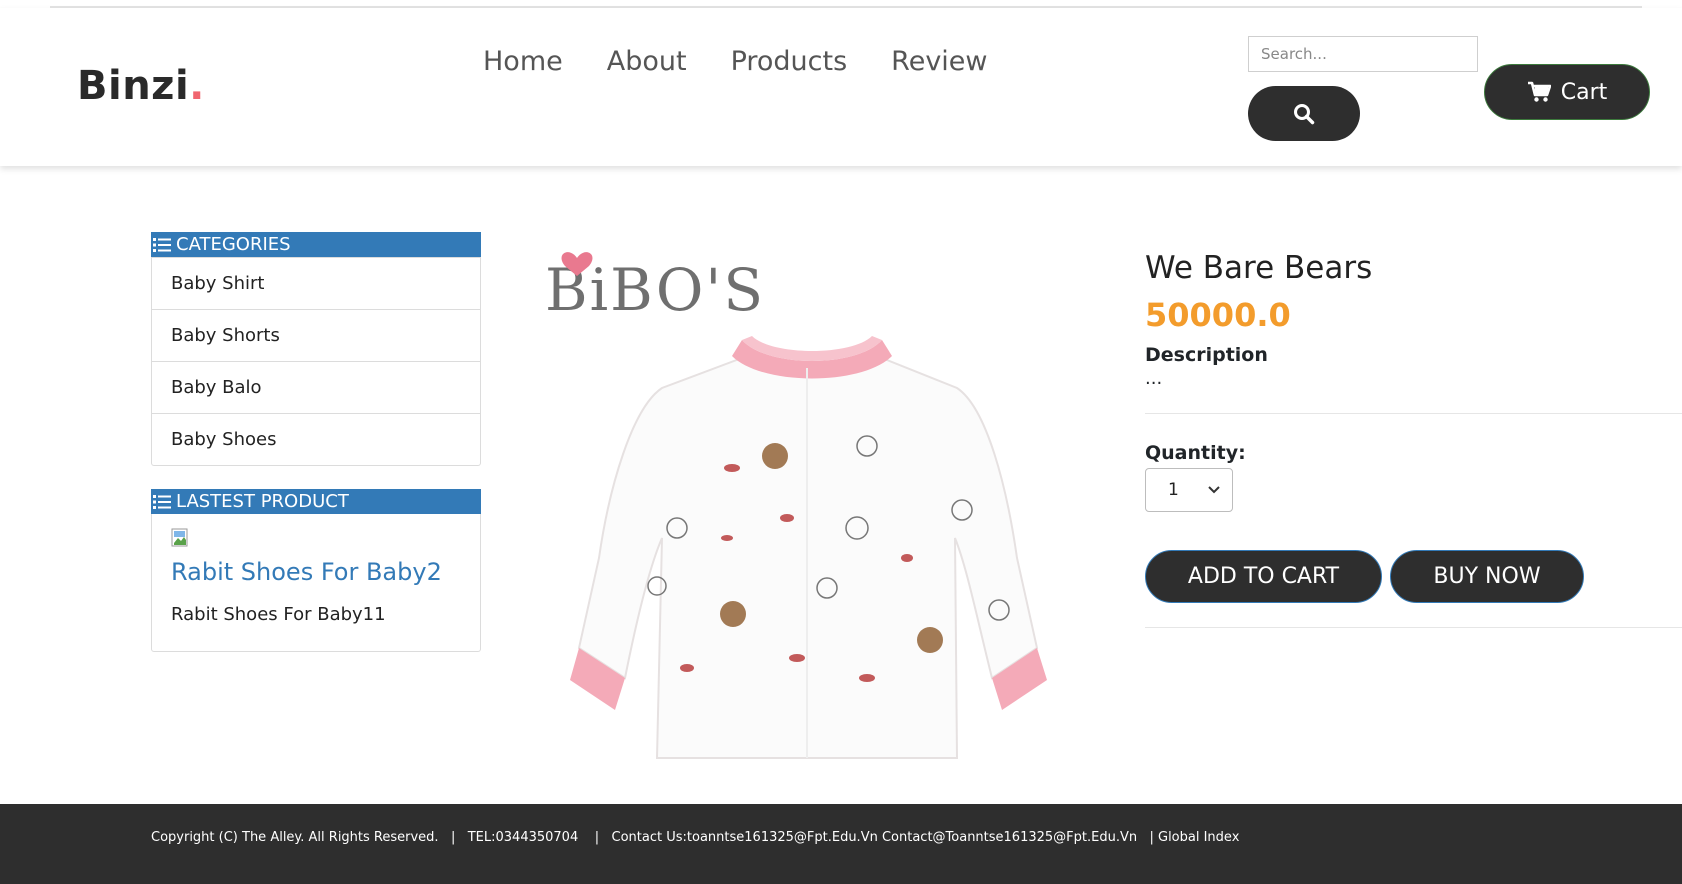 This screenshot has width=1682, height=884. Describe the element at coordinates (1363, 54) in the screenshot. I see `search-input` at that location.